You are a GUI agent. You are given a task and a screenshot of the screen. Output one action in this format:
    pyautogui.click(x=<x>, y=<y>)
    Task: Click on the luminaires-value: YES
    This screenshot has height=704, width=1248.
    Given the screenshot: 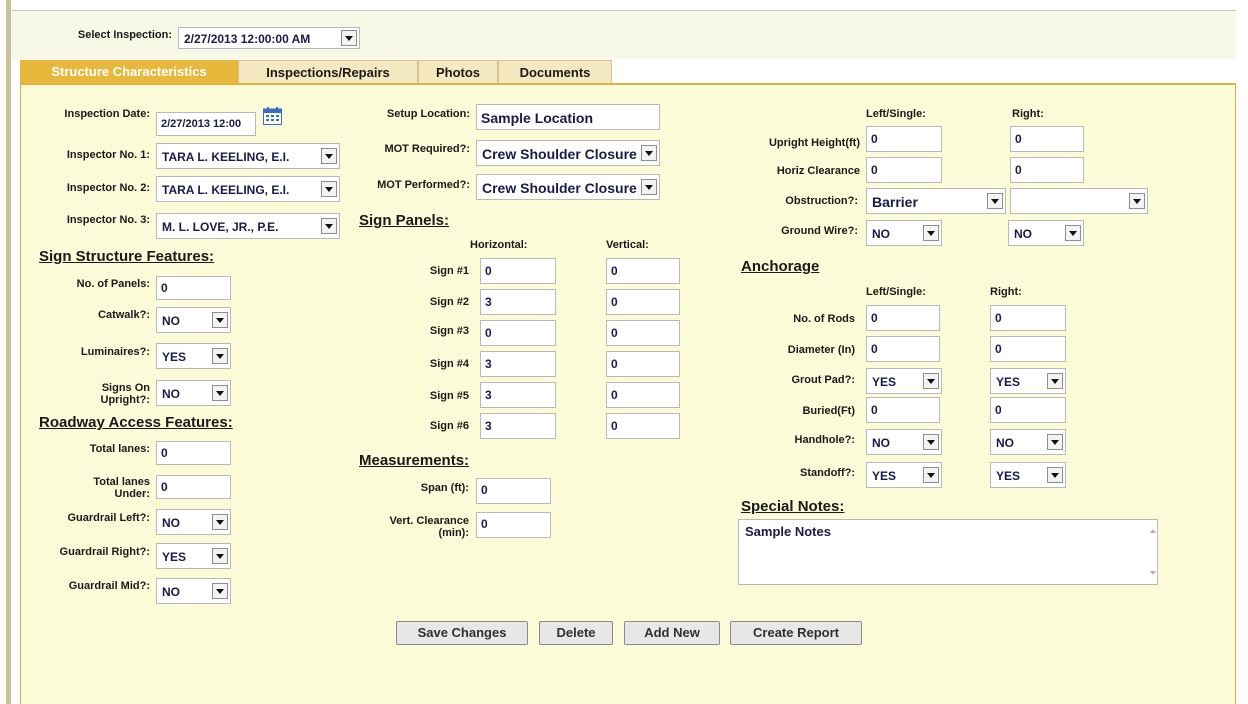 What is the action you would take?
    pyautogui.click(x=174, y=357)
    